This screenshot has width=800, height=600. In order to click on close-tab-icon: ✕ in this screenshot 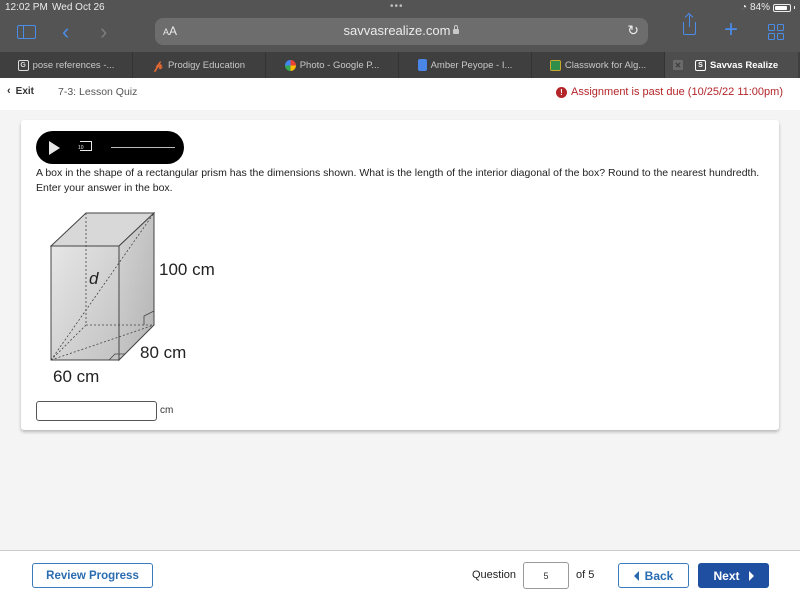, I will do `click(678, 65)`.